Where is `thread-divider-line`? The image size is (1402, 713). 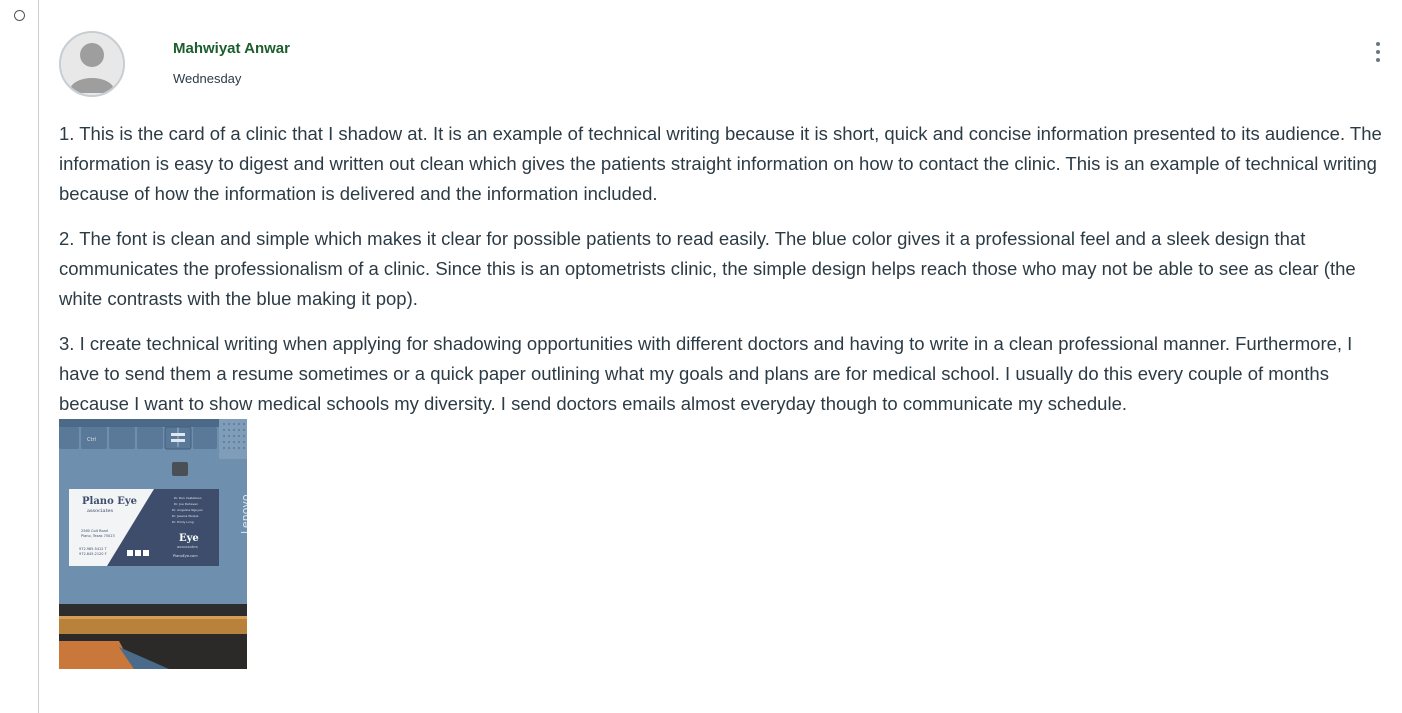 thread-divider-line is located at coordinates (38, 356).